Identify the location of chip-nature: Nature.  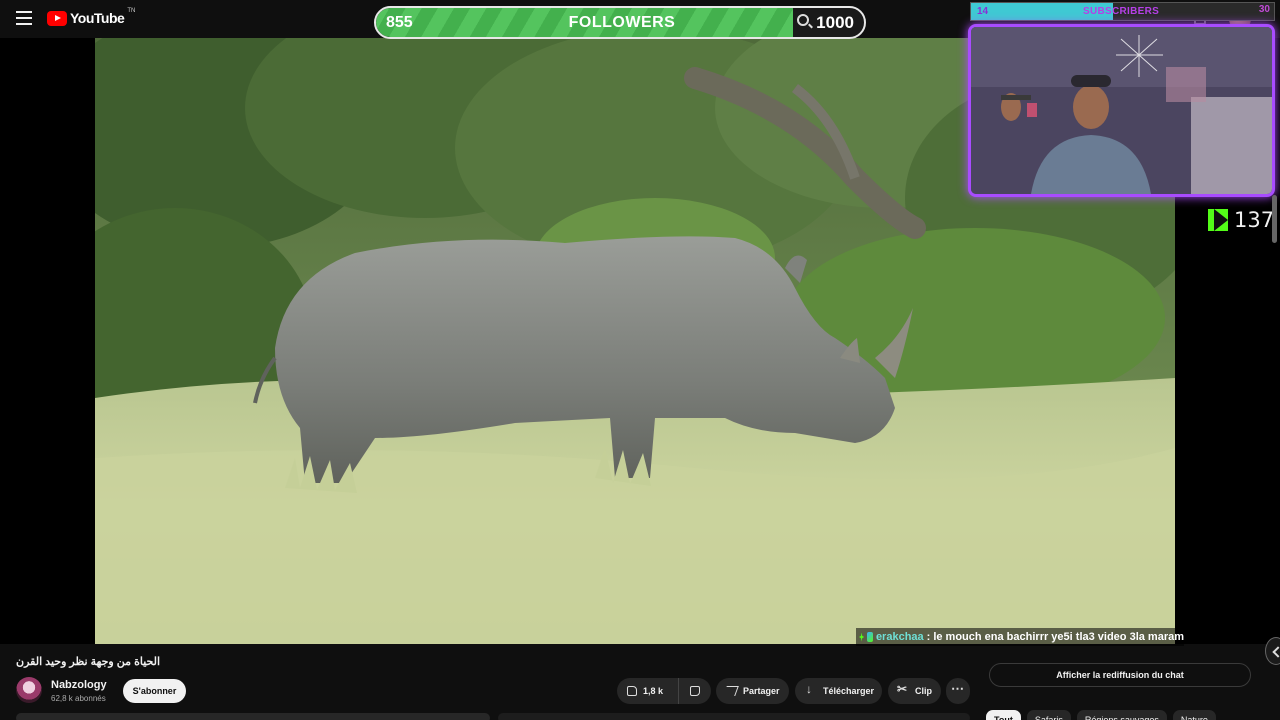
(1194, 715).